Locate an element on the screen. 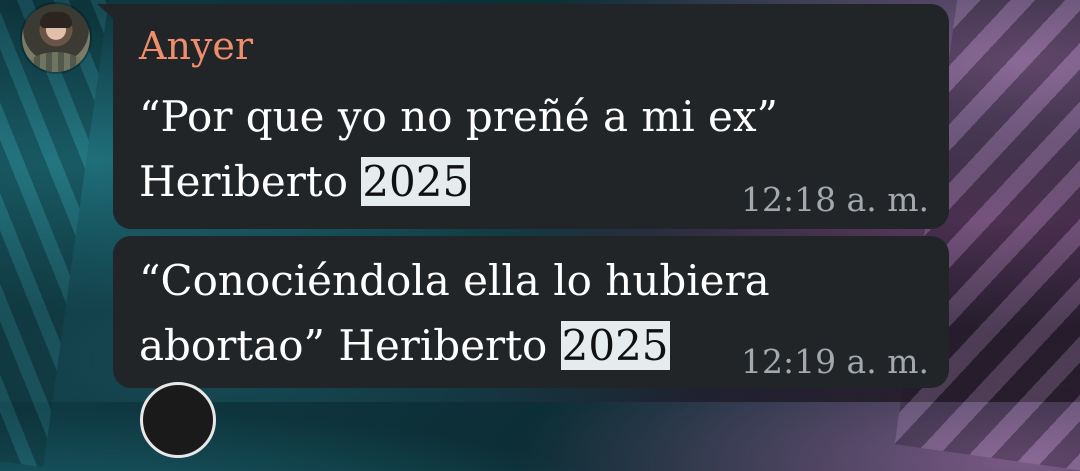  next-sender-avatar is located at coordinates (178, 420).